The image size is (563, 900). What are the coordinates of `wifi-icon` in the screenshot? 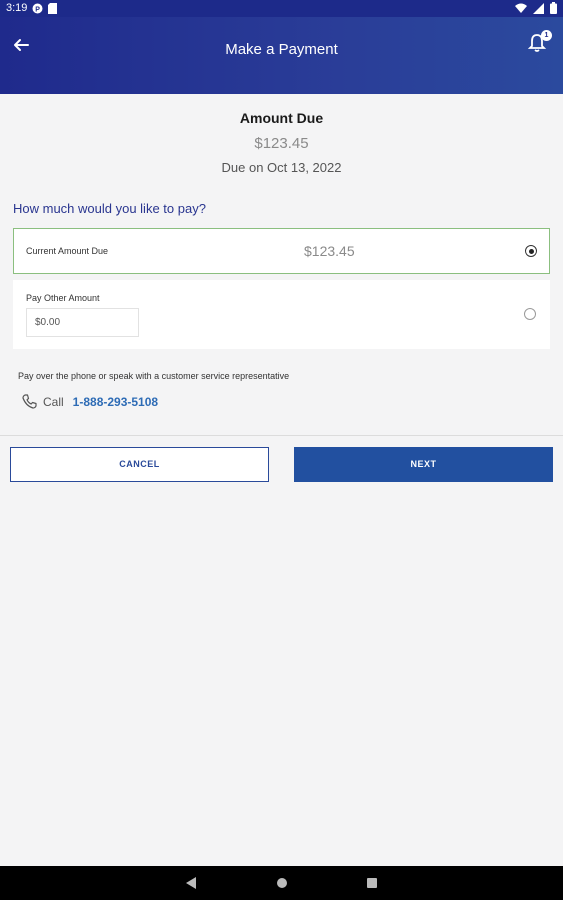 It's located at (521, 8).